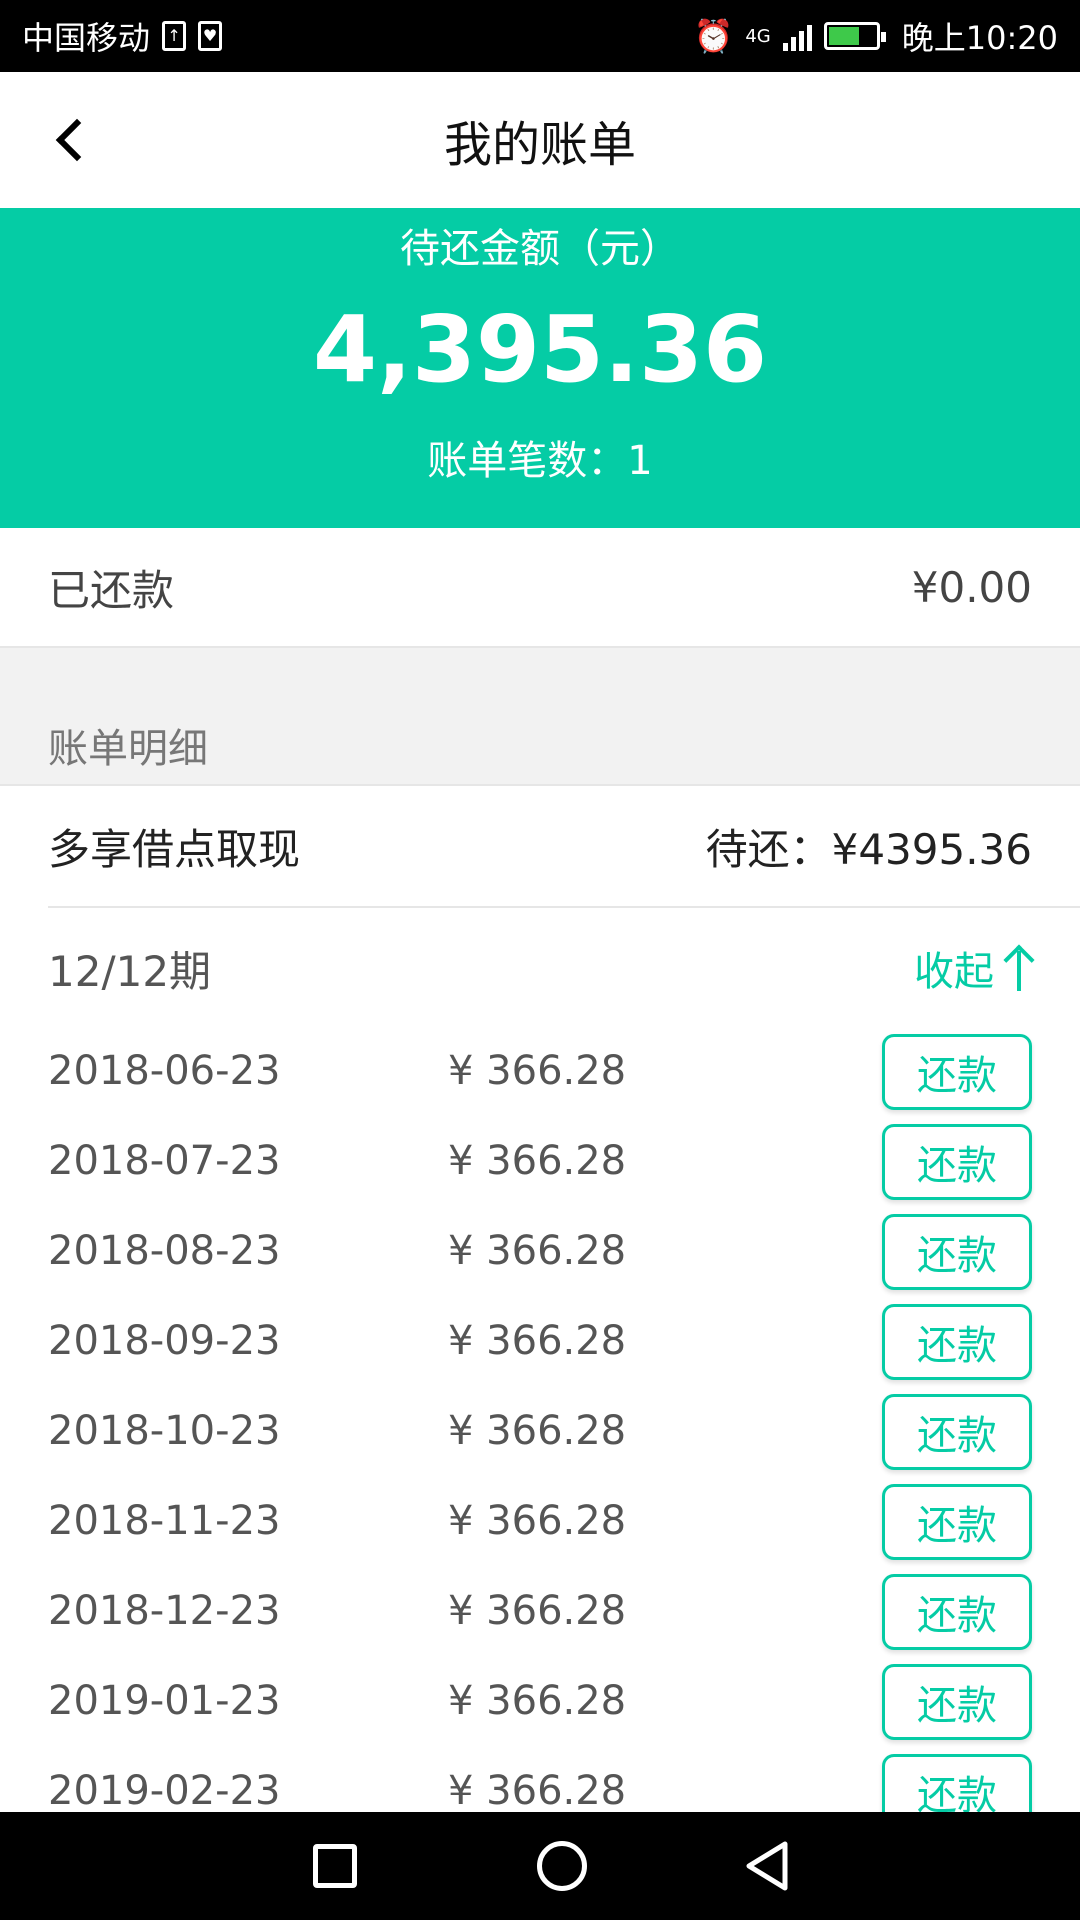  I want to click on battery-icon, so click(854, 36).